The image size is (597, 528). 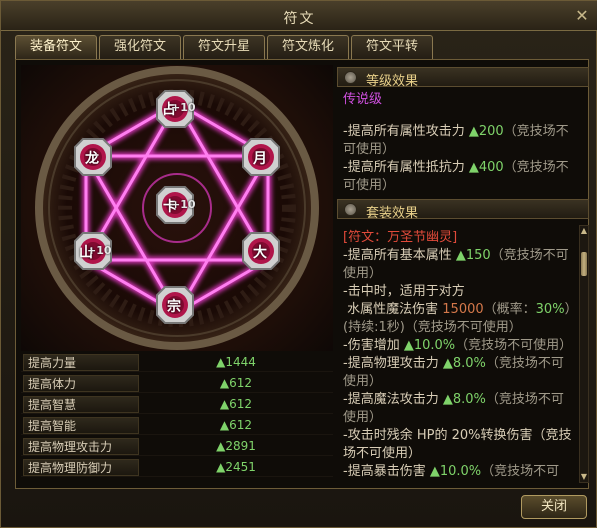 I want to click on stat-name: 提高智慧, so click(x=81, y=404).